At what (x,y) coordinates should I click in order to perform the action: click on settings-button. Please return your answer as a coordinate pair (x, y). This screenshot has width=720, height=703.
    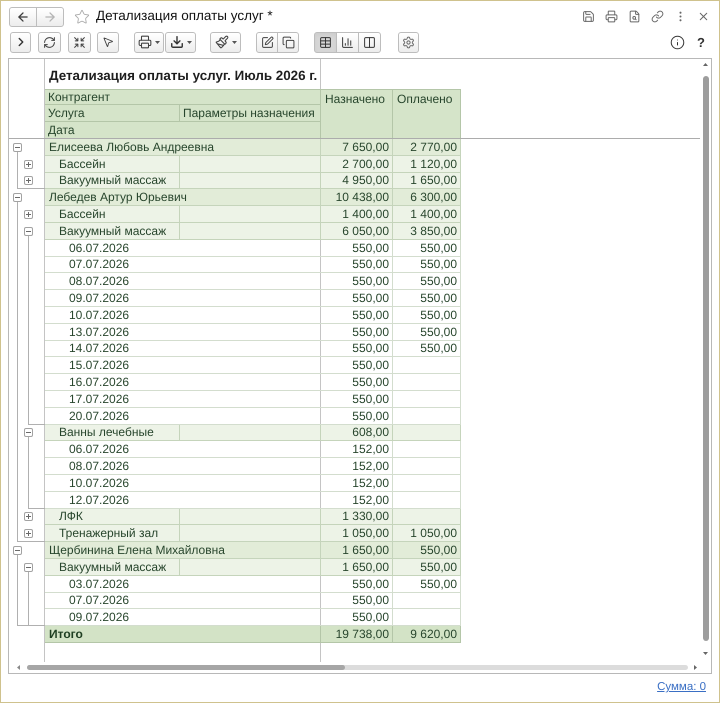
    Looking at the image, I should click on (408, 42).